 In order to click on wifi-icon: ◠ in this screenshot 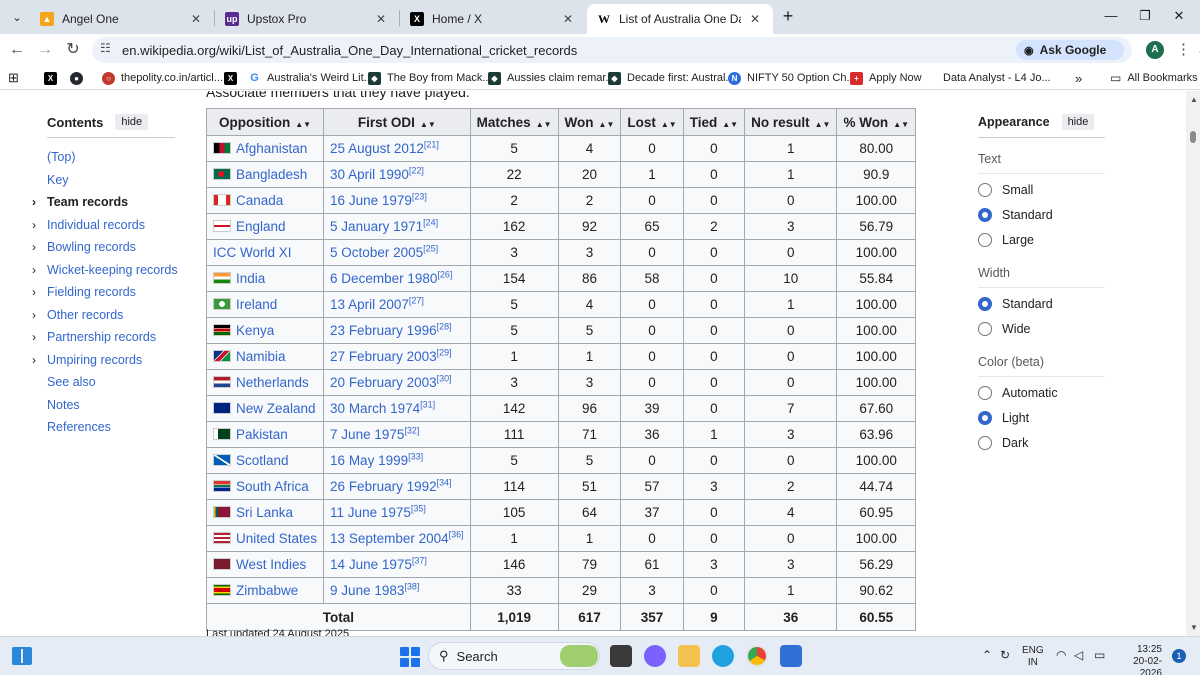, I will do `click(1061, 655)`.